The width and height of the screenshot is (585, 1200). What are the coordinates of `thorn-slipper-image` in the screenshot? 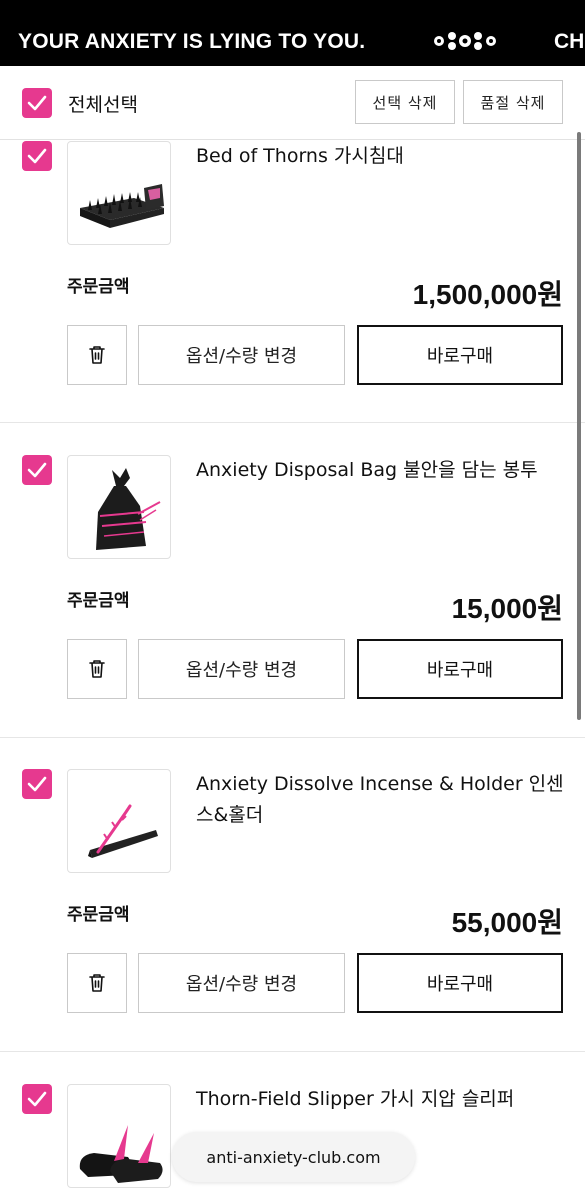 It's located at (121, 1154).